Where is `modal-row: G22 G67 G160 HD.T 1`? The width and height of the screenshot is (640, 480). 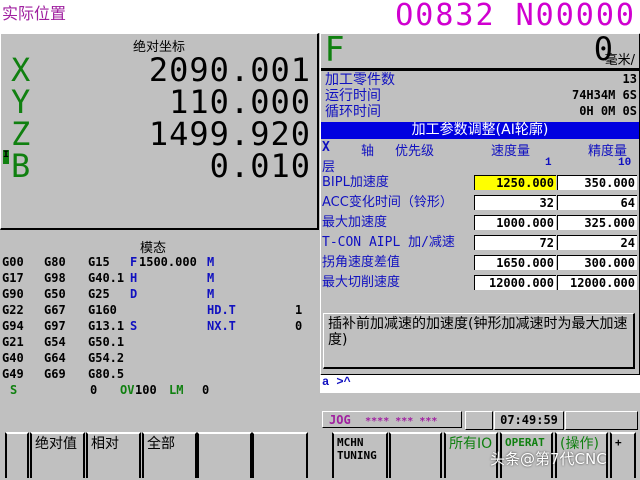 modal-row: G22 G67 G160 HD.T 1 is located at coordinates (160, 310).